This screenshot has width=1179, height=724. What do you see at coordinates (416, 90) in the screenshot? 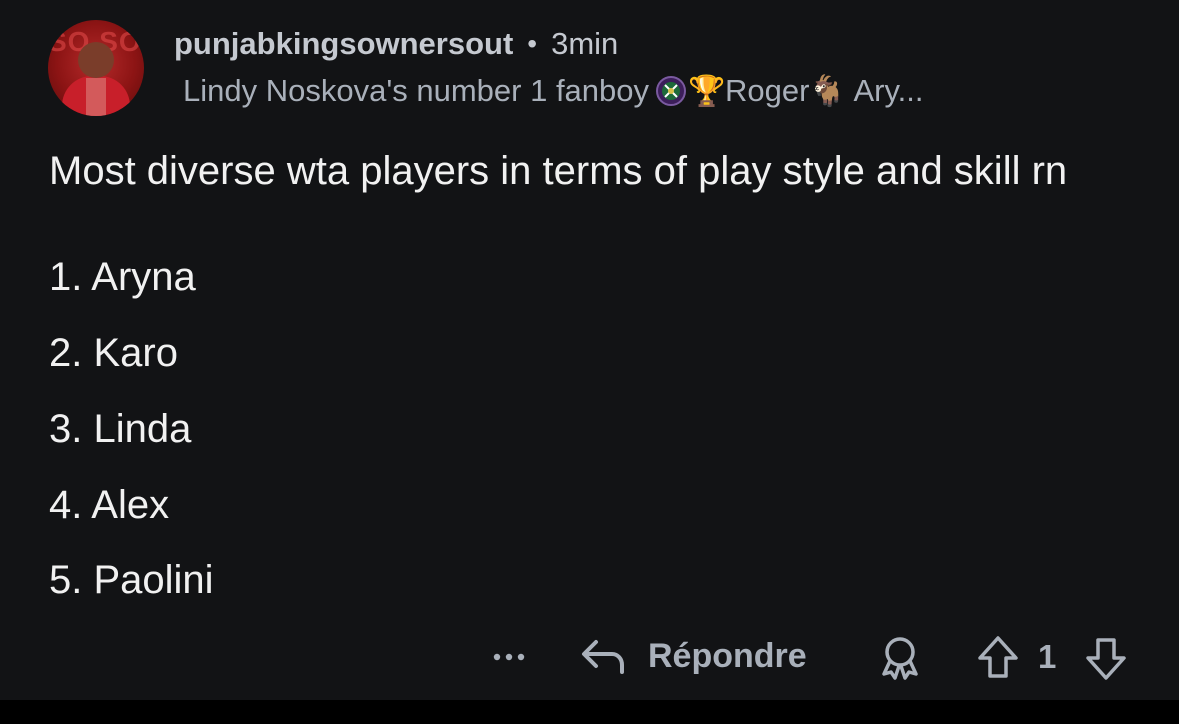
I see `flair-text-prefix: Lindy Noskova's number 1 fanboy` at bounding box center [416, 90].